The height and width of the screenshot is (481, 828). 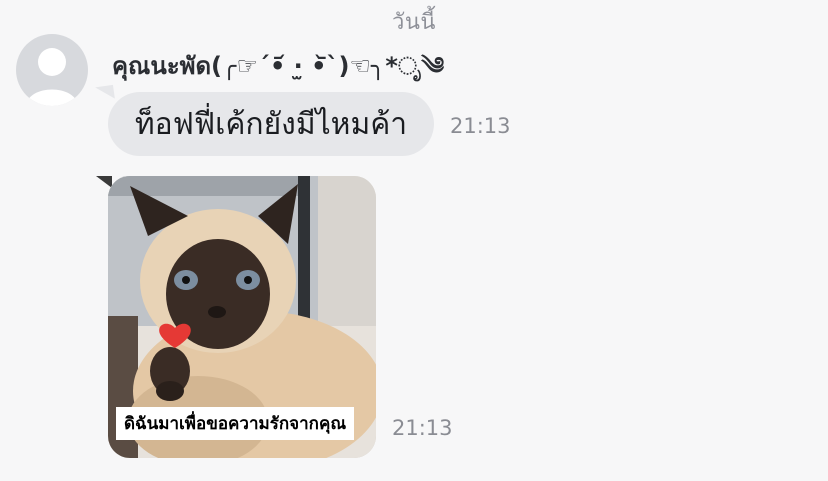 What do you see at coordinates (105, 93) in the screenshot?
I see `bubble-tail` at bounding box center [105, 93].